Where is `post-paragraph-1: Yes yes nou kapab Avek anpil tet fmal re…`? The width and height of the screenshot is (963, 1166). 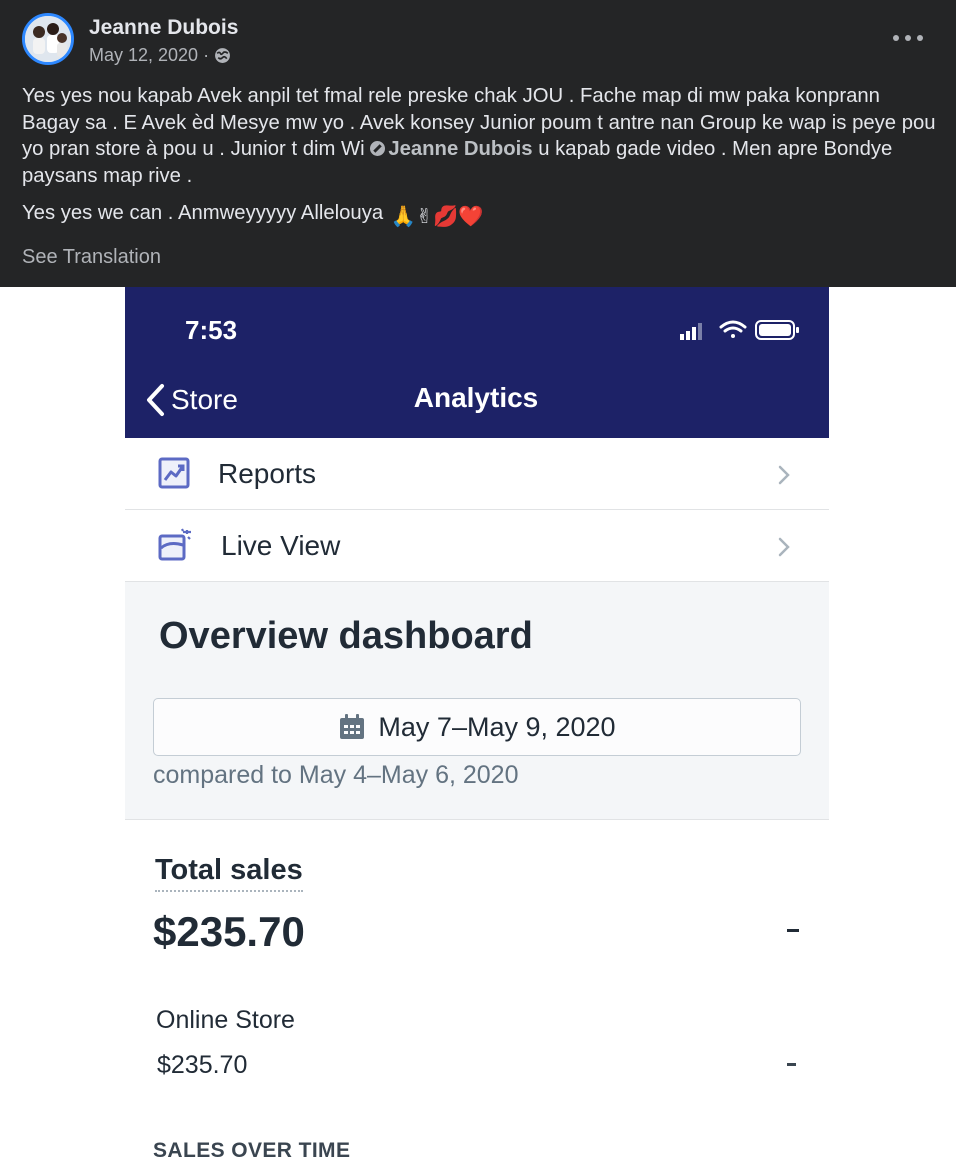 post-paragraph-1: Yes yes nou kapab Avek anpil tet fmal re… is located at coordinates (482, 136).